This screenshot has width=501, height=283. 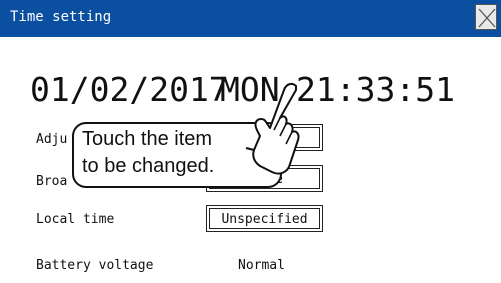 I want to click on local-time-value: Unspecified, so click(x=264, y=218).